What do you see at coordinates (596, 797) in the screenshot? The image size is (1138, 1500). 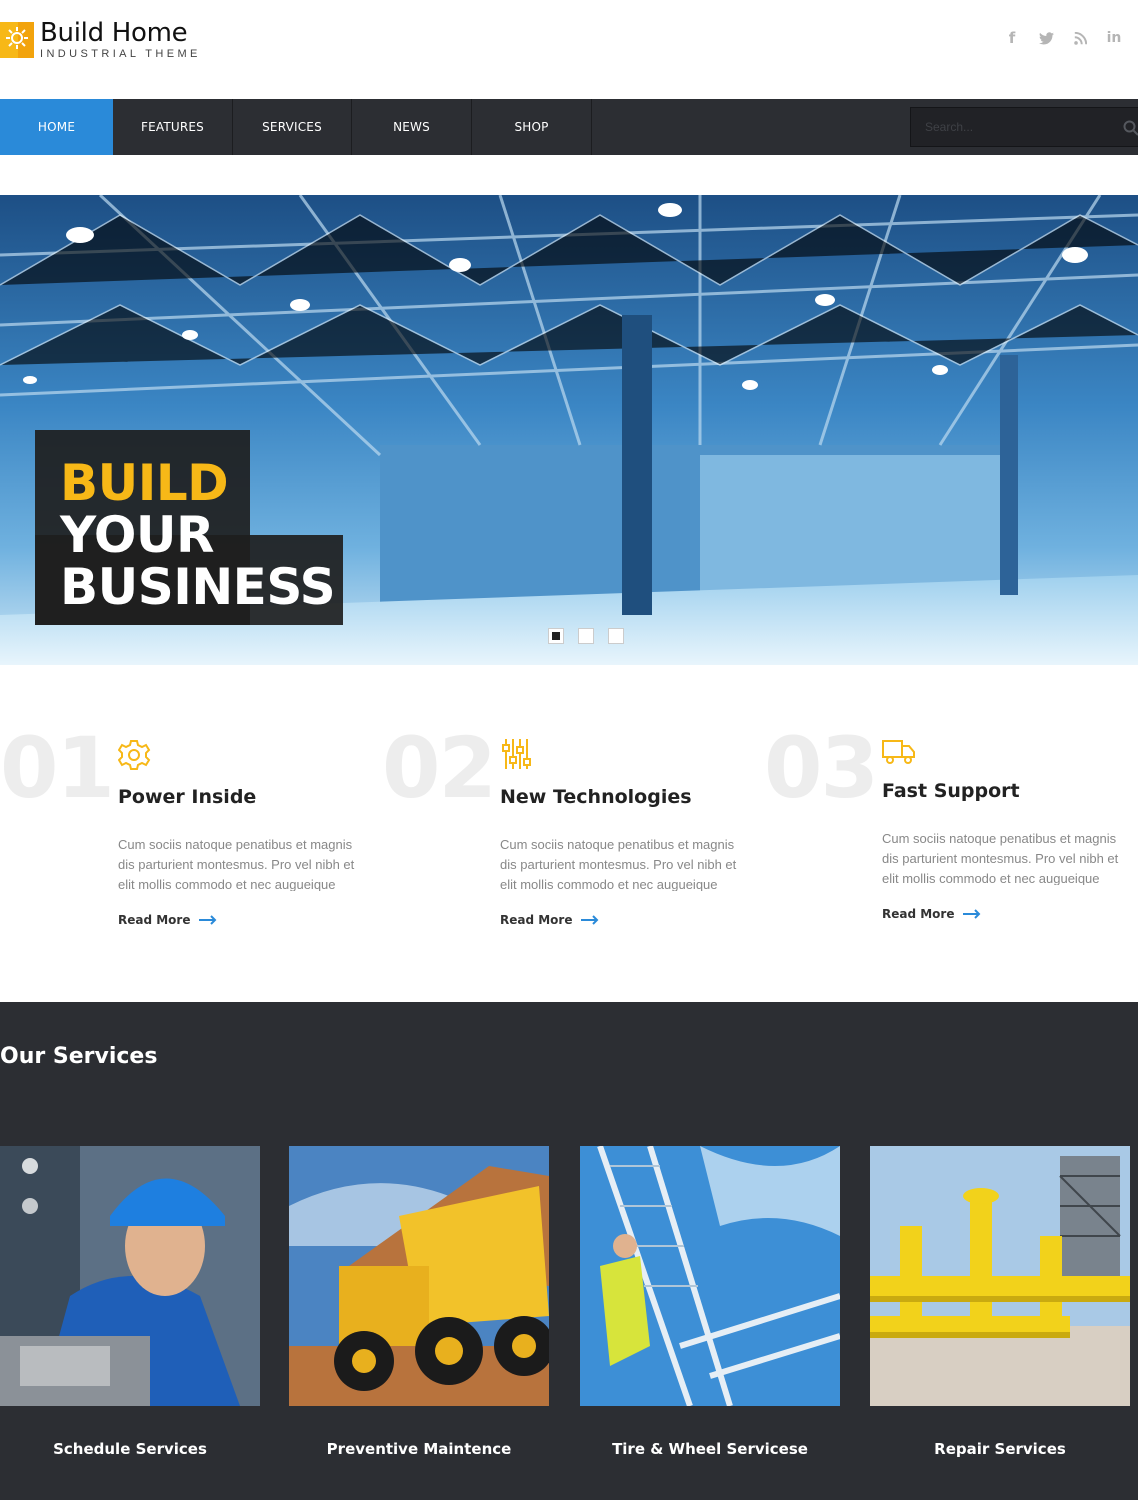 I see `feature-title: New Technologies` at bounding box center [596, 797].